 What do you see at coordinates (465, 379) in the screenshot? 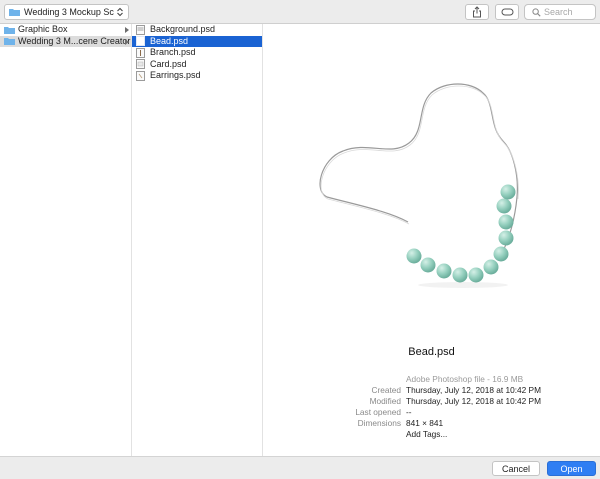
I see `file-kind-size: Adobe Photoshop file - 16.9 MB` at bounding box center [465, 379].